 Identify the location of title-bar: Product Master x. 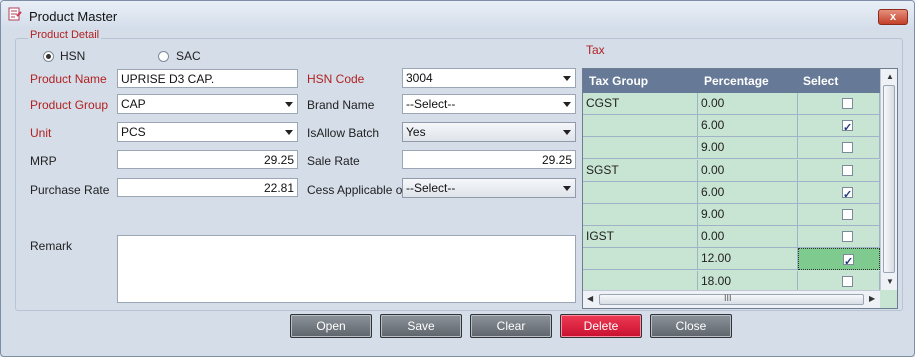
(457, 15).